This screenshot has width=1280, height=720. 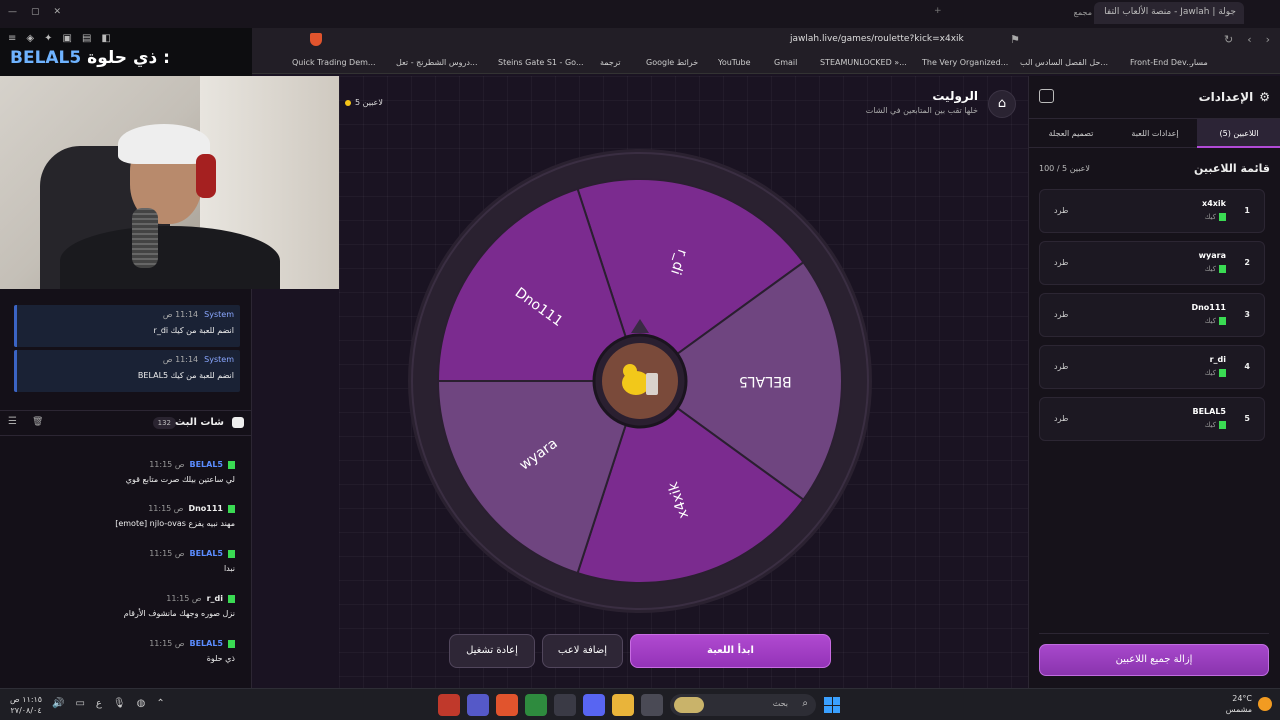 I want to click on chat-title: شات البث, so click(x=199, y=422).